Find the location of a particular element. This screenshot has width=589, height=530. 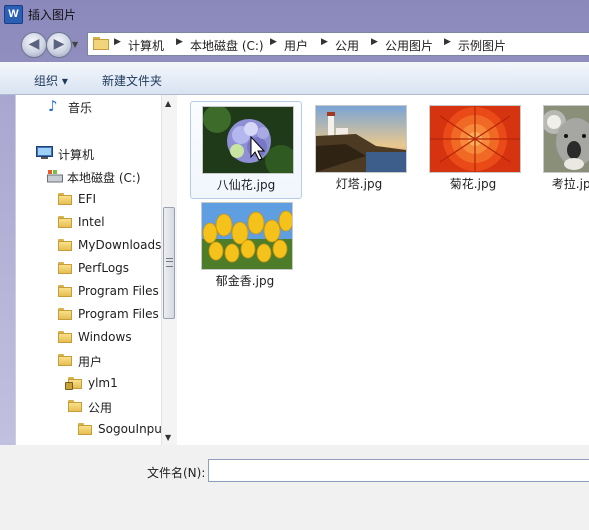

breadcrumb-public: 公用 is located at coordinates (347, 45).